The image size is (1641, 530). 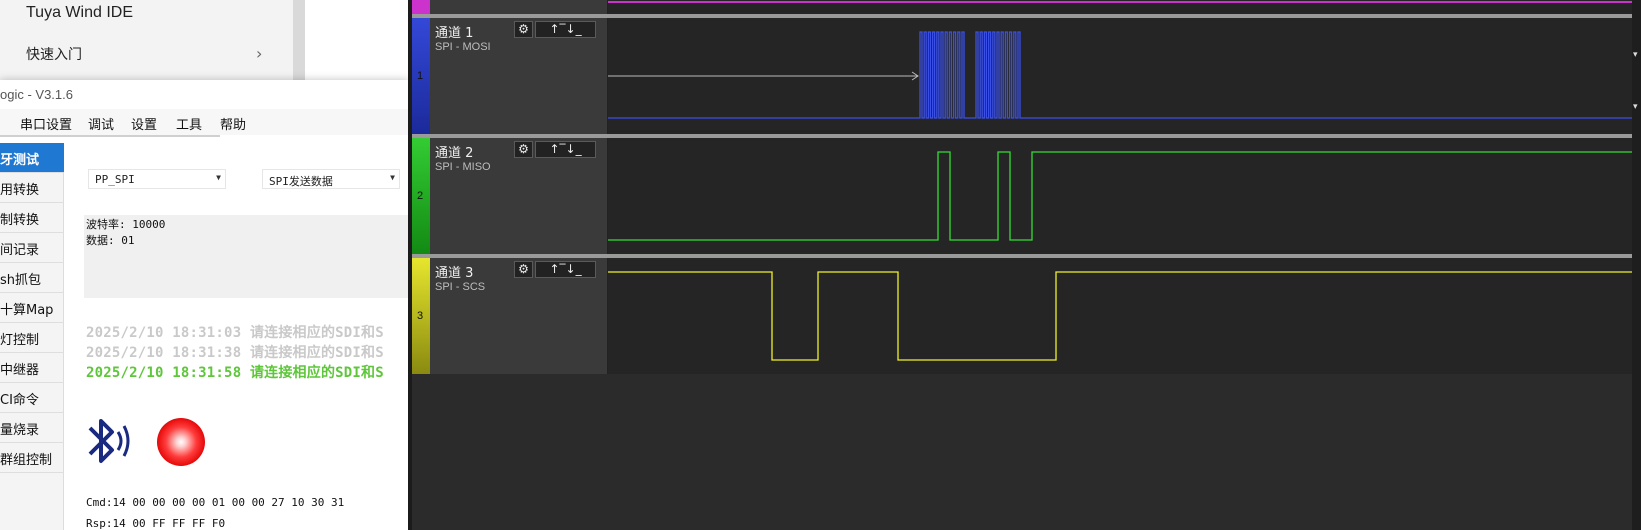 What do you see at coordinates (46, 123) in the screenshot?
I see `menu-serial-settings: 串口设置` at bounding box center [46, 123].